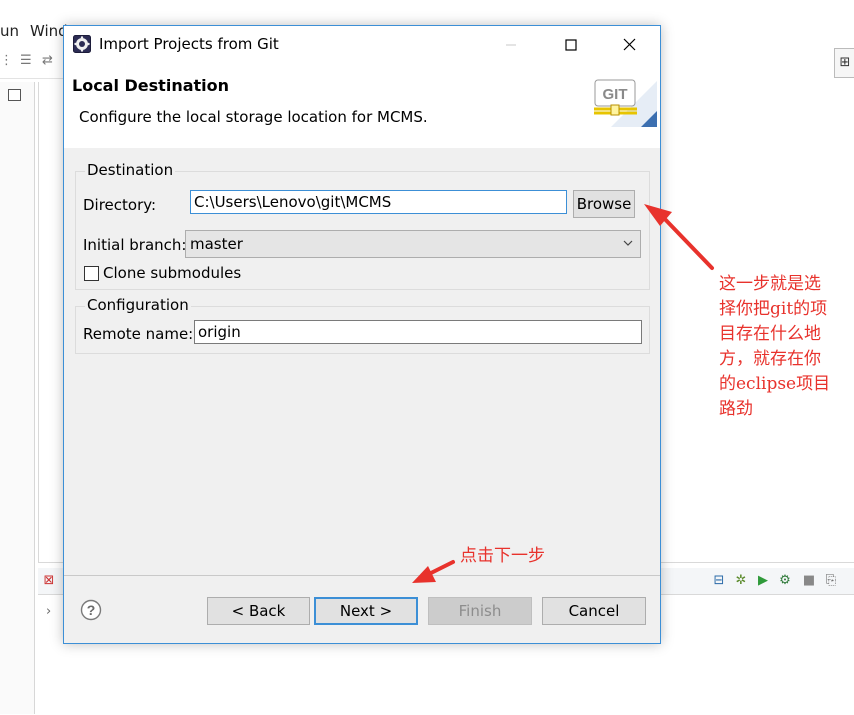 This screenshot has width=854, height=715. I want to click on maximize-icon, so click(571, 44).